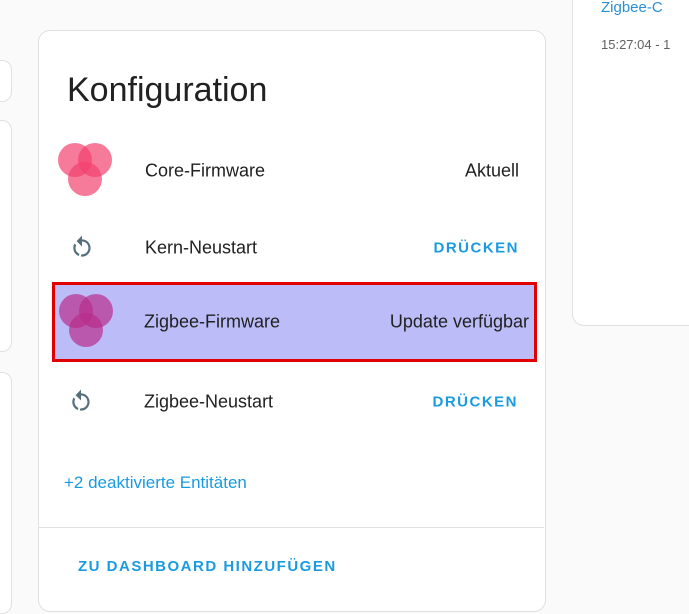 The image size is (689, 614). Describe the element at coordinates (292, 248) in the screenshot. I see `entity-row-kern-neustart: Kern-Neustart DRÜCKEN` at that location.